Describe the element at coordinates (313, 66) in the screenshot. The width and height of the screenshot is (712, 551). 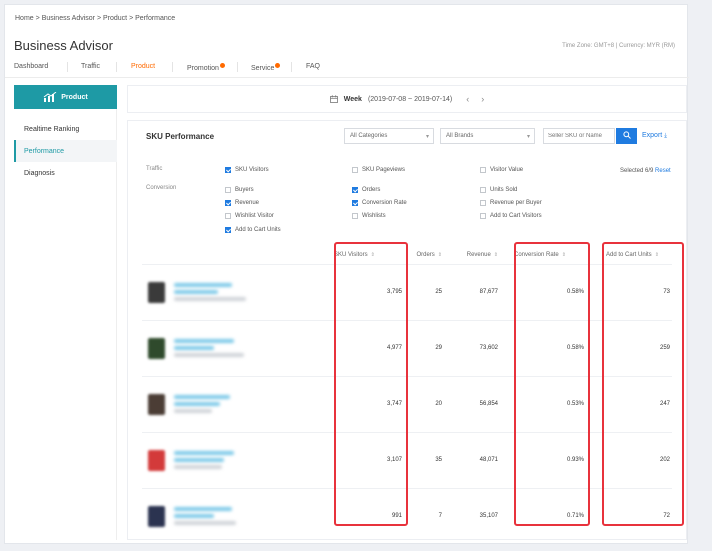
I see `tab-faq: FAQ` at that location.